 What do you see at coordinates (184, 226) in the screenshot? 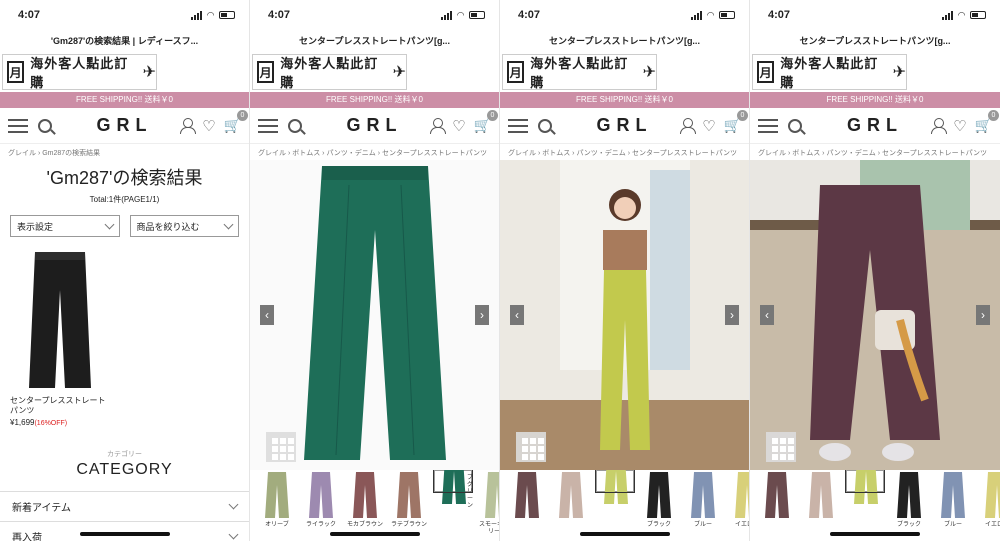
I see `filter-select: 商品を絞り込む` at bounding box center [184, 226].